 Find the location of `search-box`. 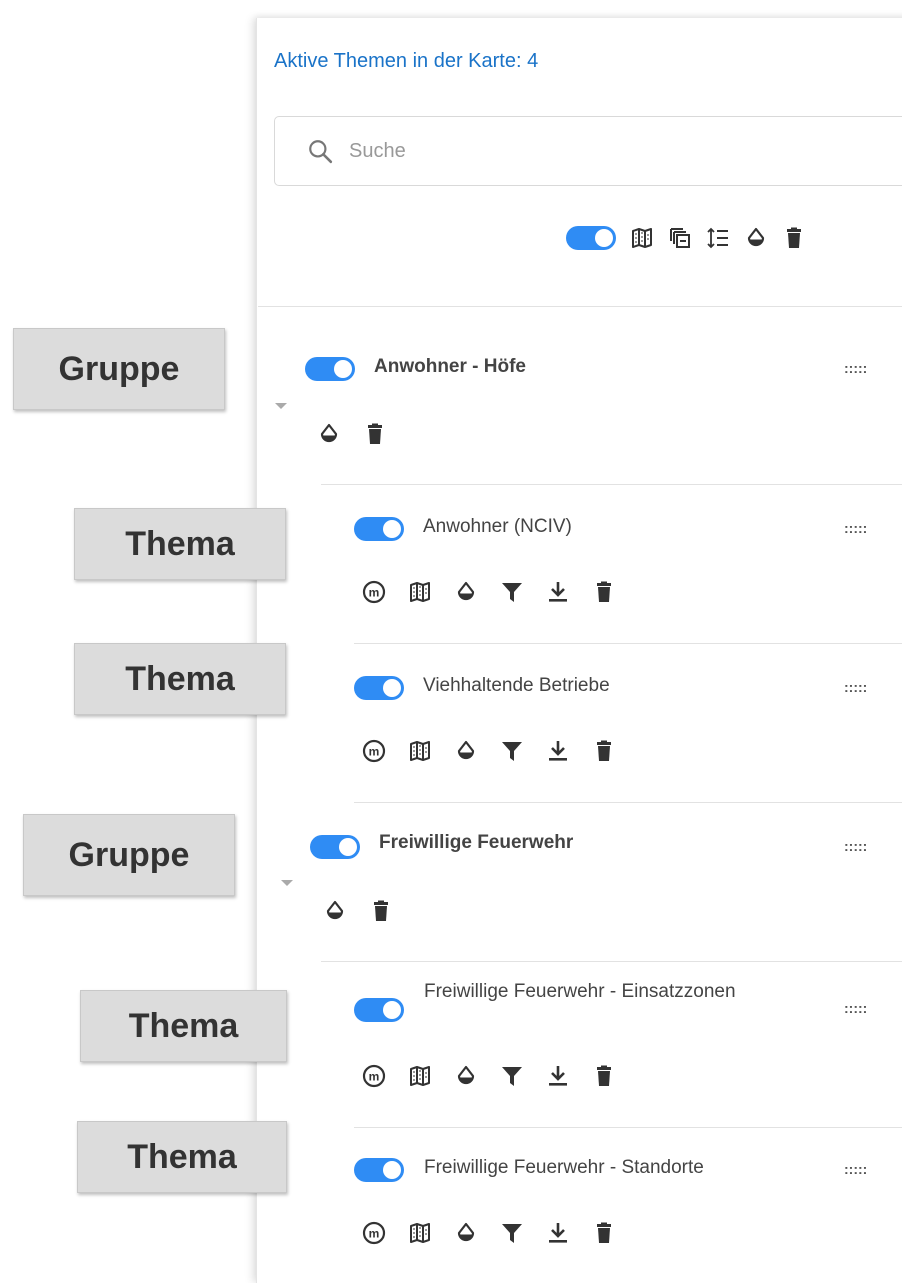

search-box is located at coordinates (588, 151).